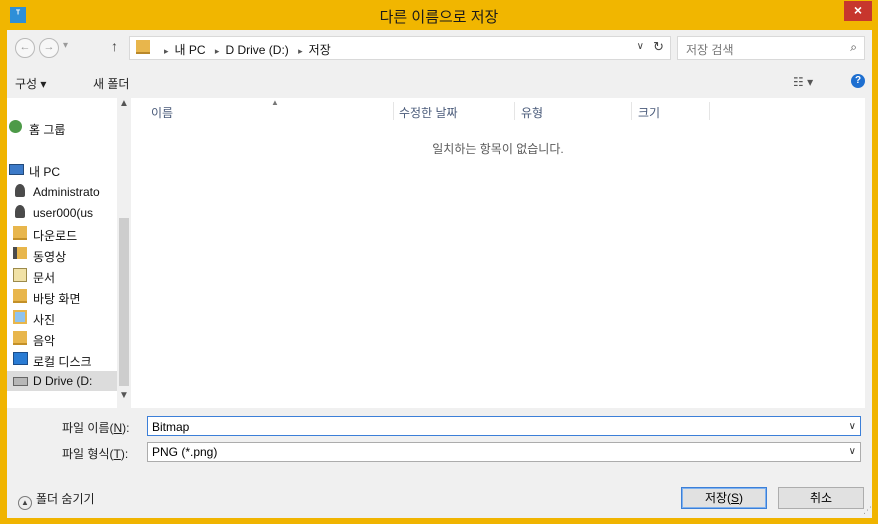 This screenshot has width=878, height=524. I want to click on breadcrumb-save: 저장, so click(320, 50).